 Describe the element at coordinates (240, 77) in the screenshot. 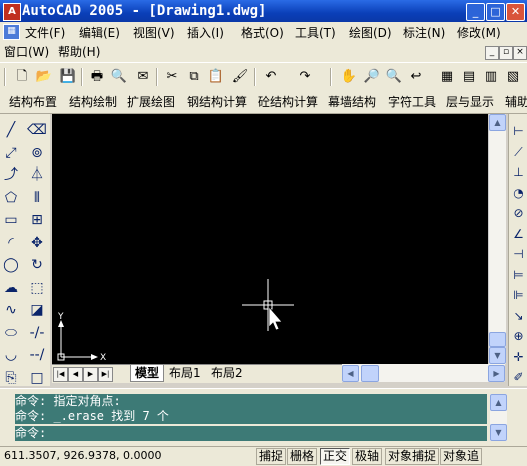

I see `match-properties-icon: 🖌` at that location.